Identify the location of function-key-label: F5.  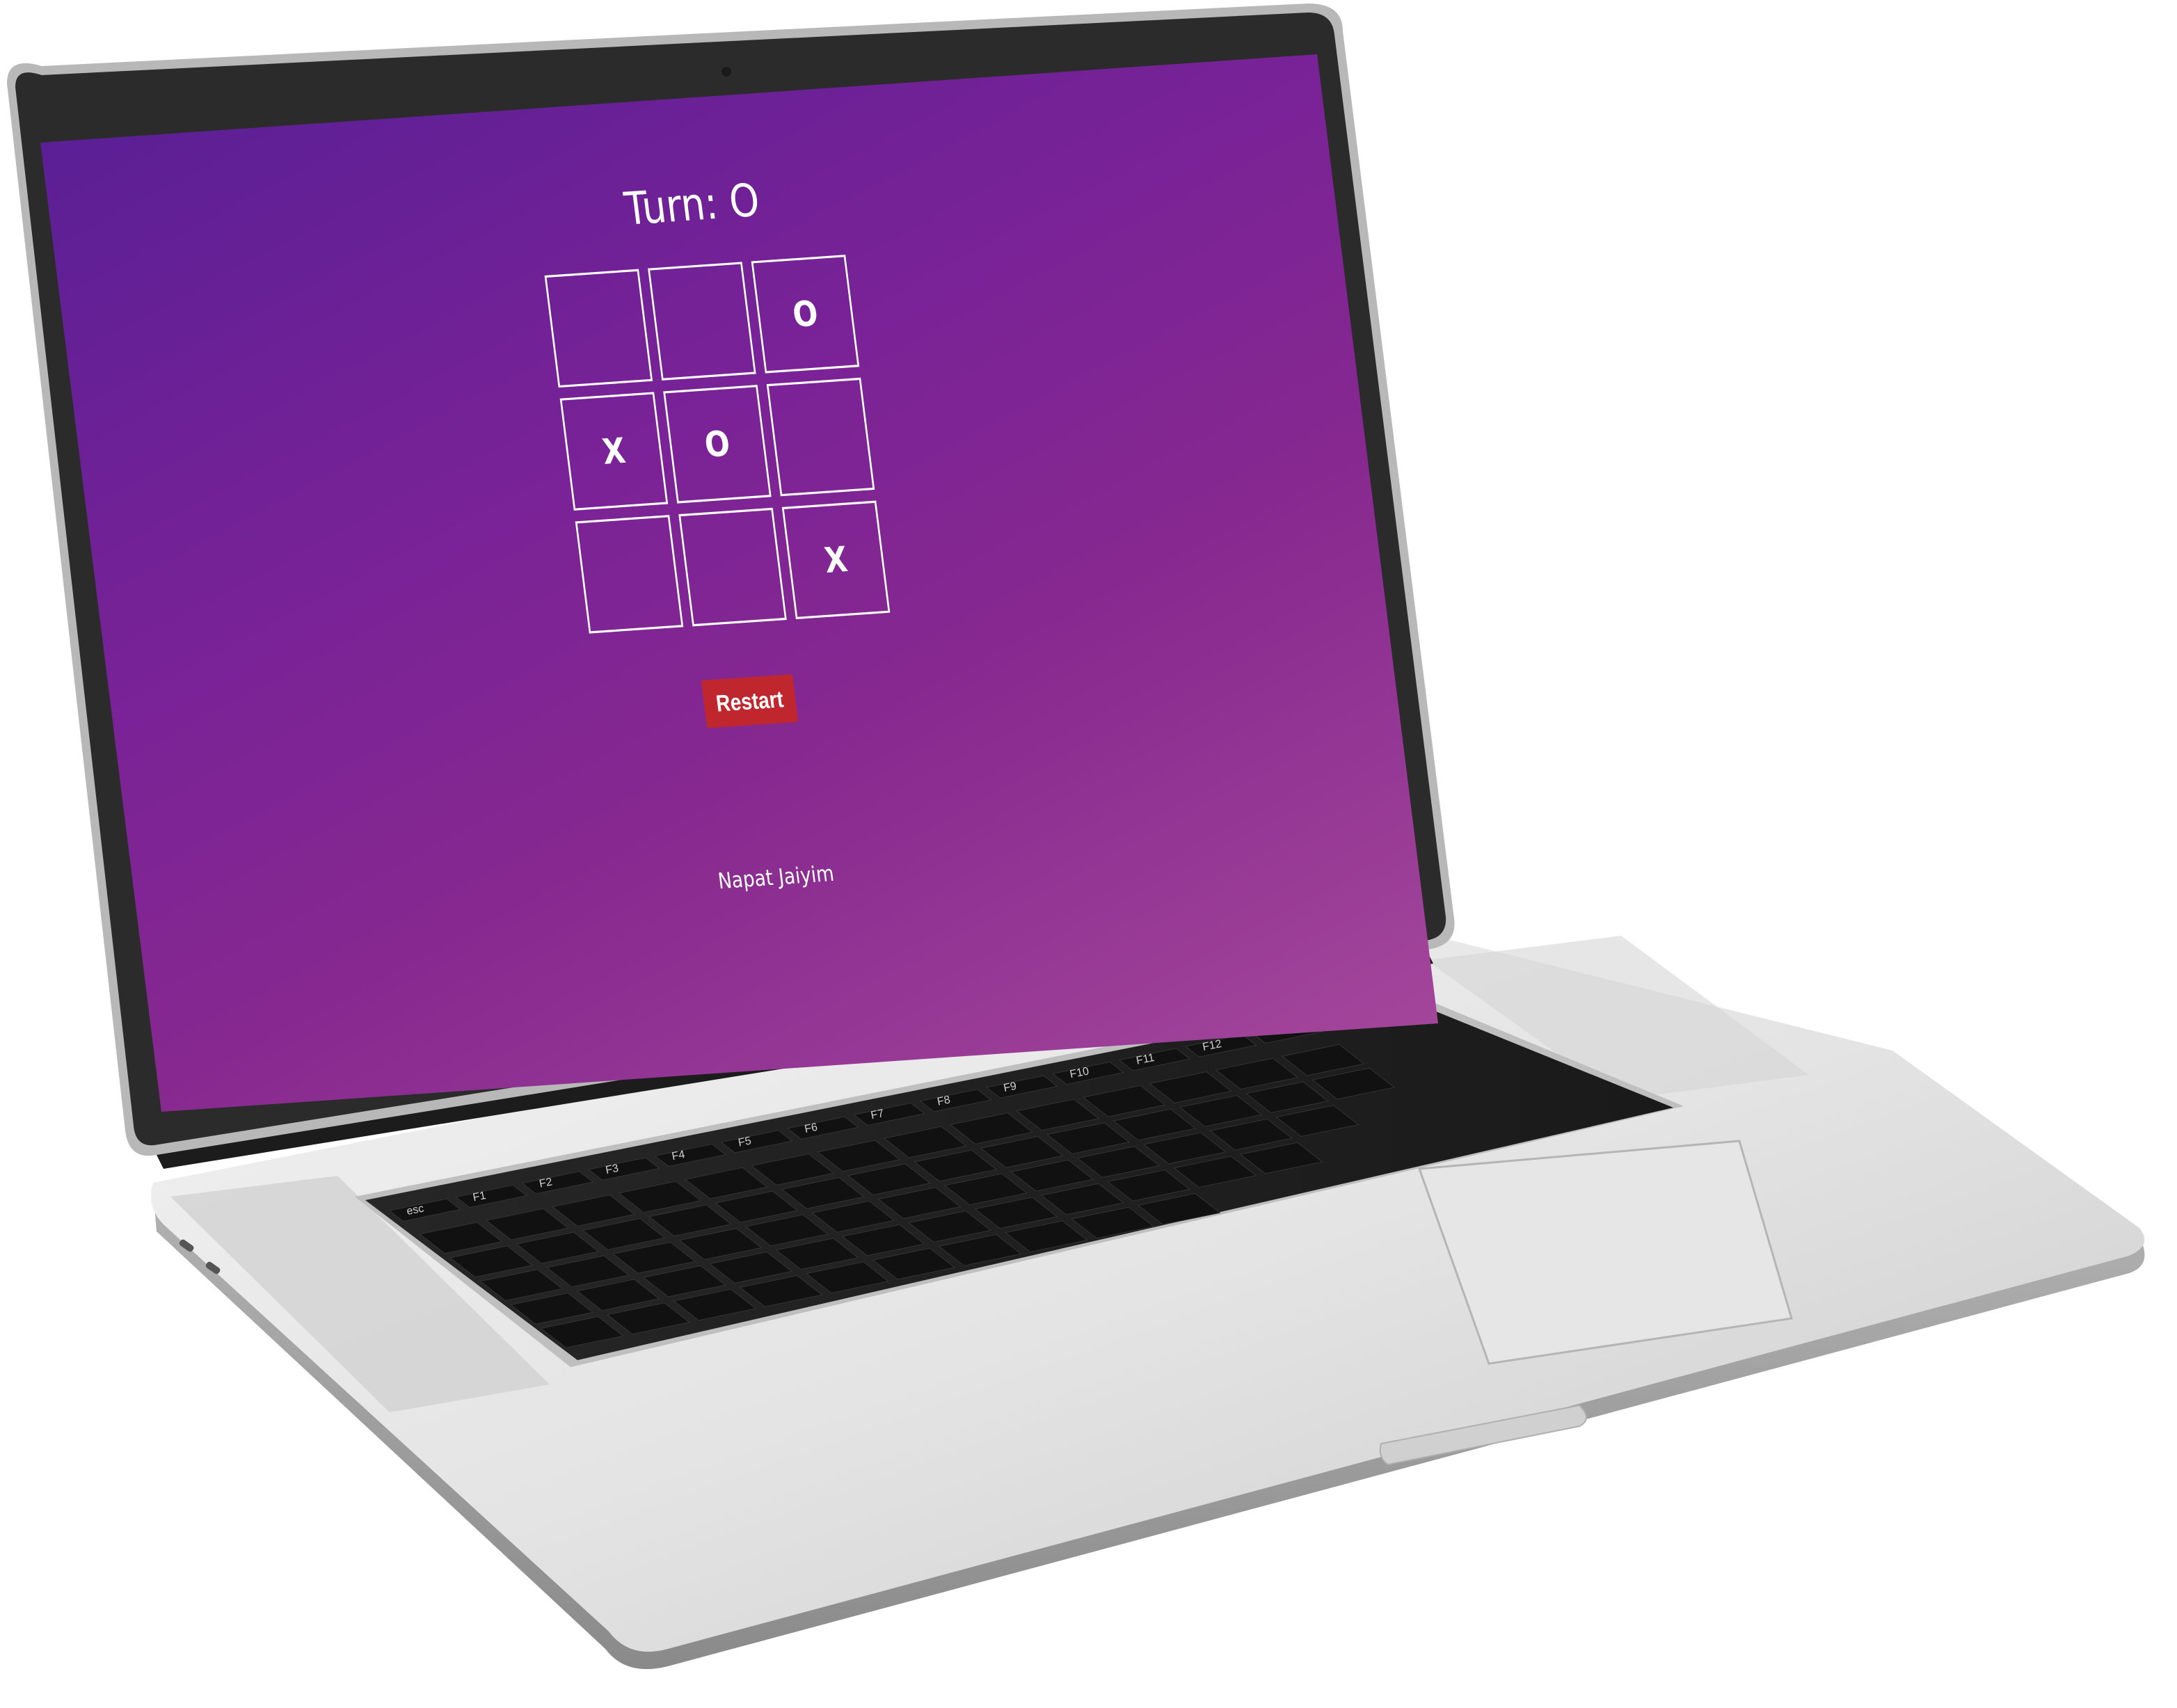
(745, 1142).